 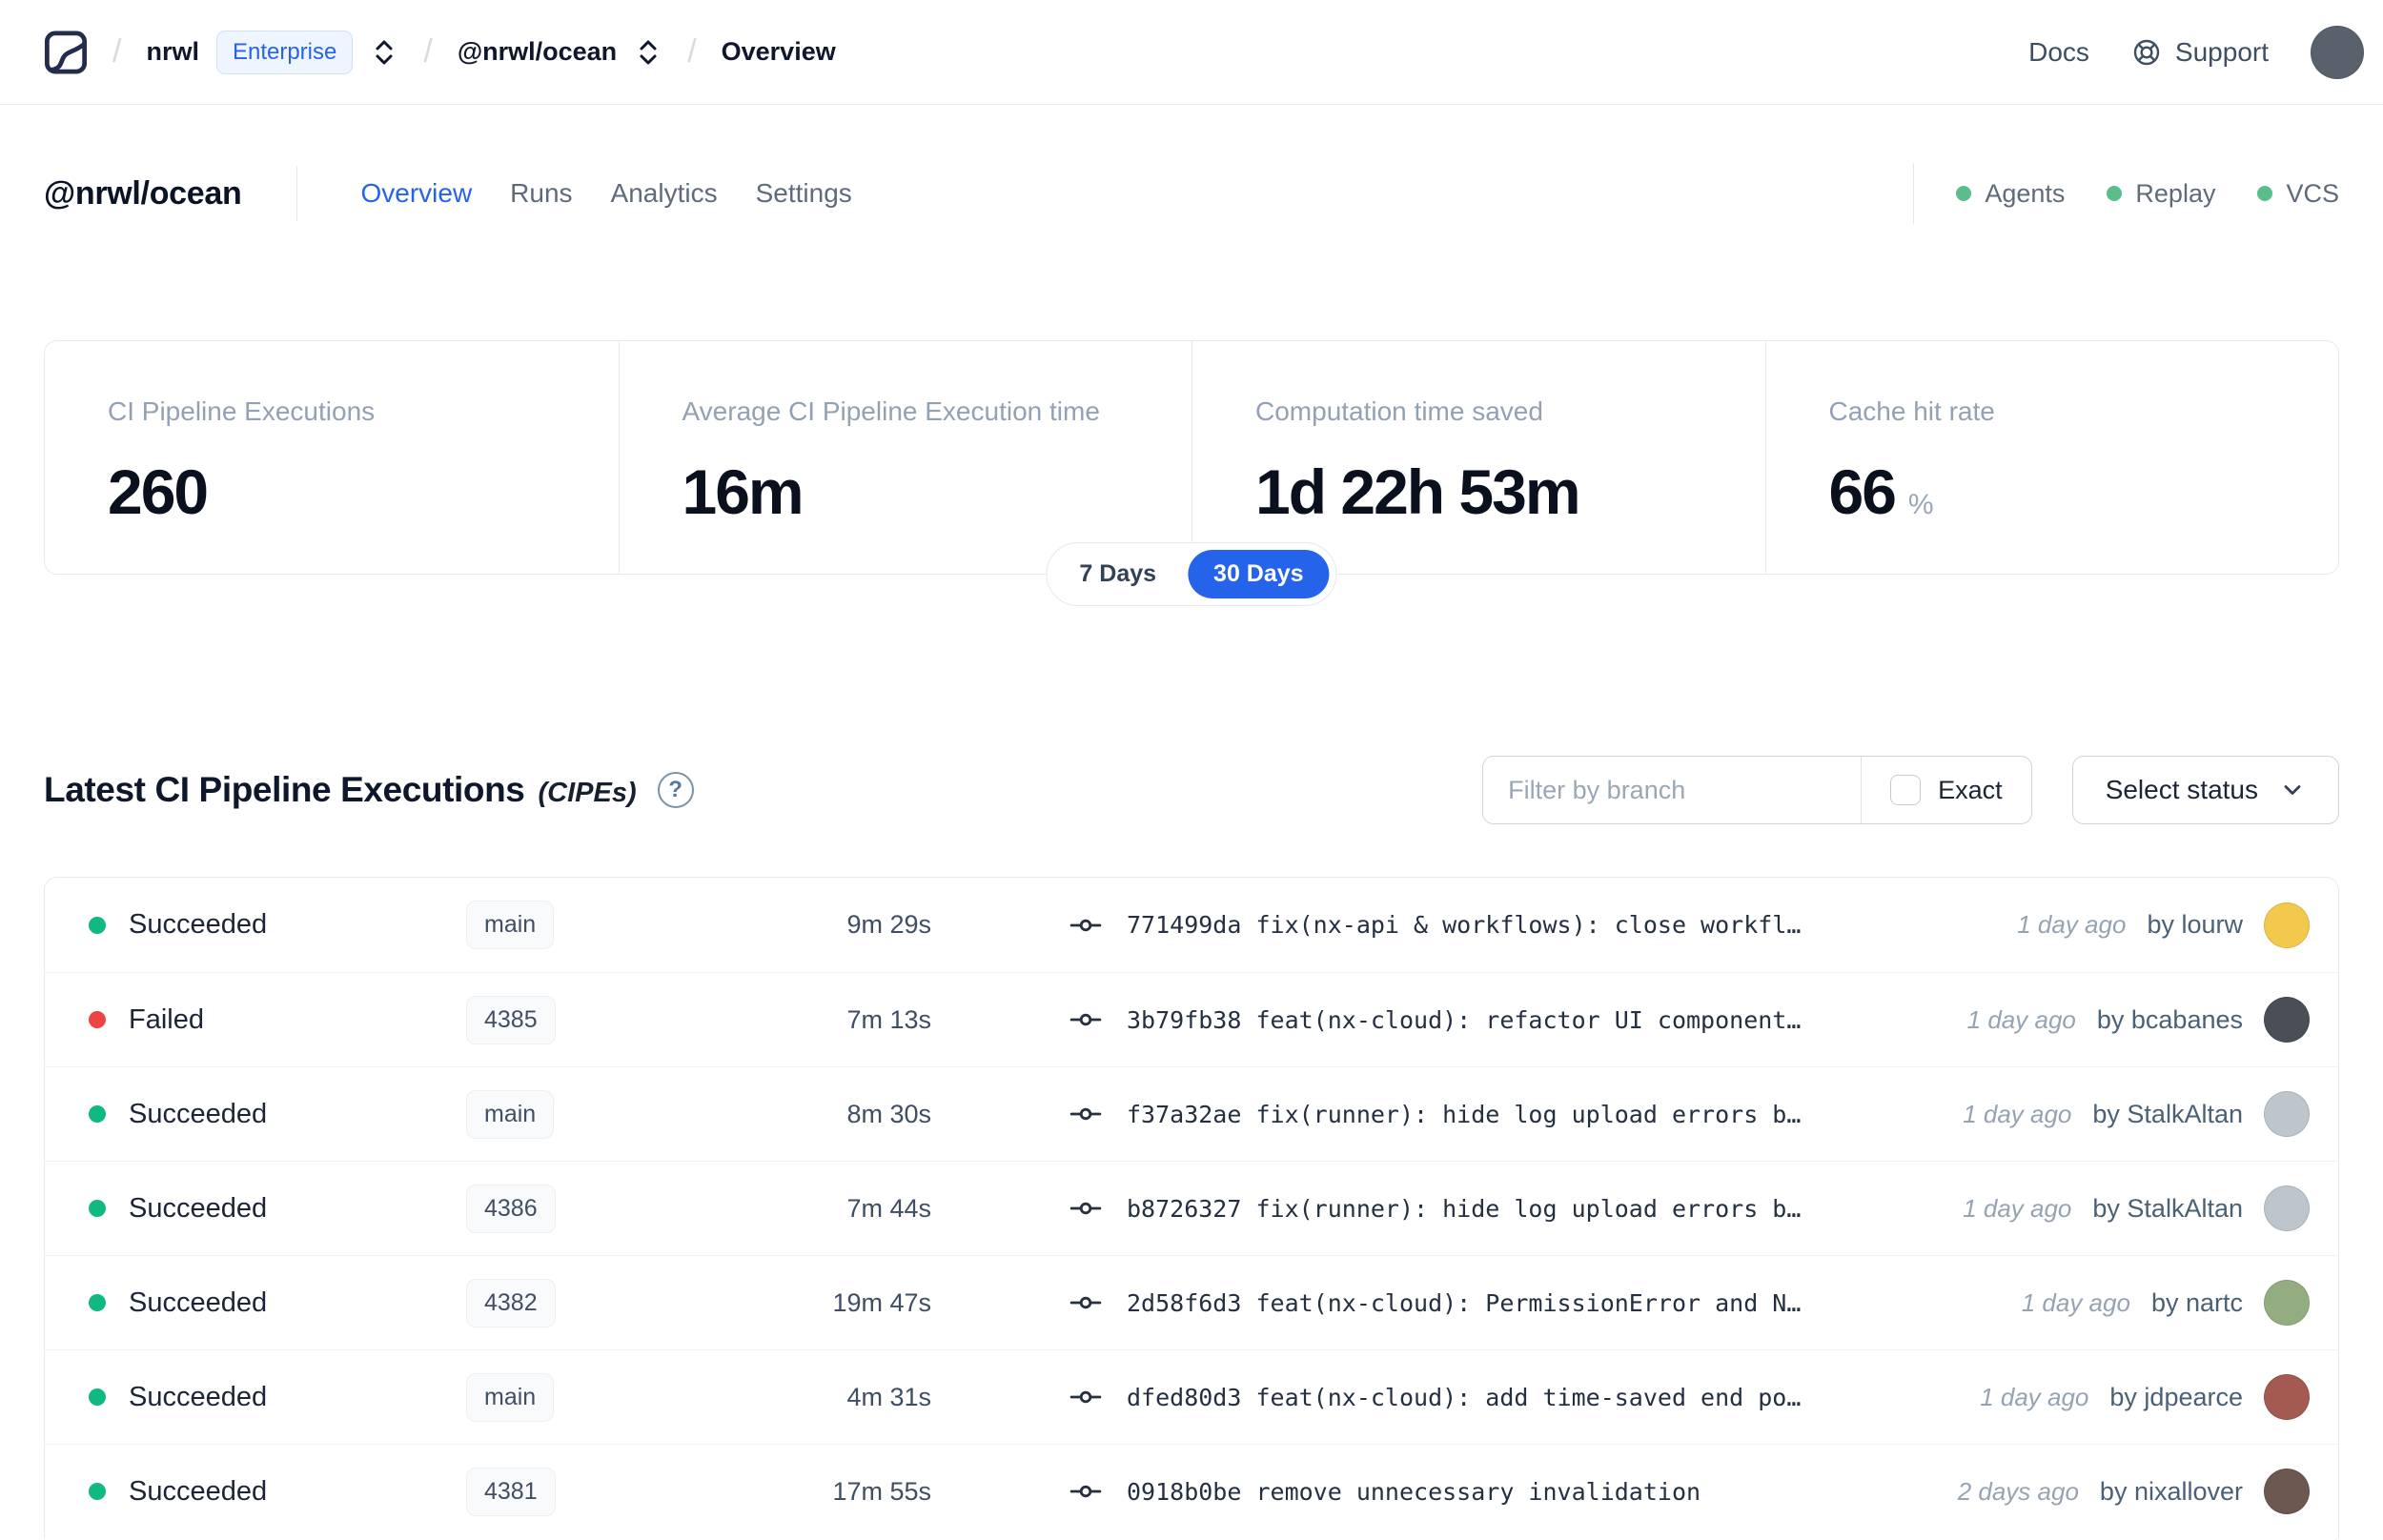 I want to click on cipe-author: by StalkAltan, so click(x=2168, y=1113).